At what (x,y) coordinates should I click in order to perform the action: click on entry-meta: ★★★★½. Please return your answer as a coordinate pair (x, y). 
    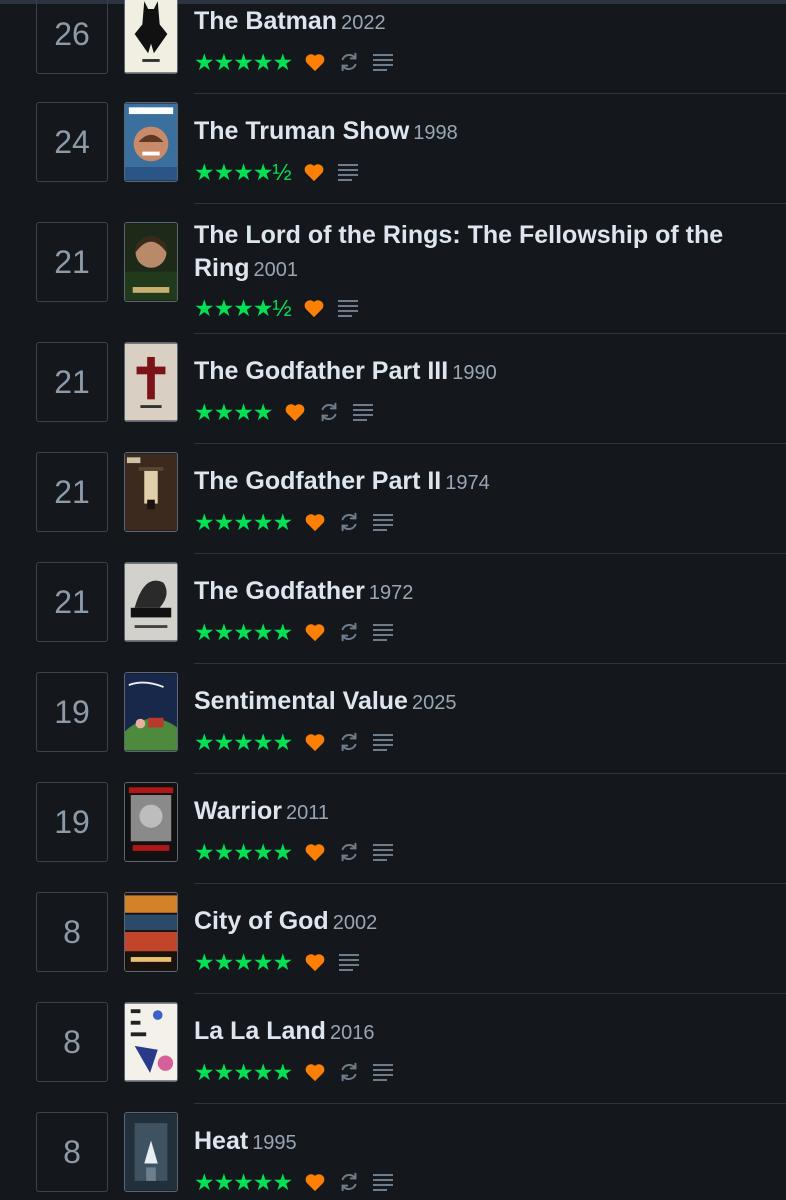
    Looking at the image, I should click on (276, 308).